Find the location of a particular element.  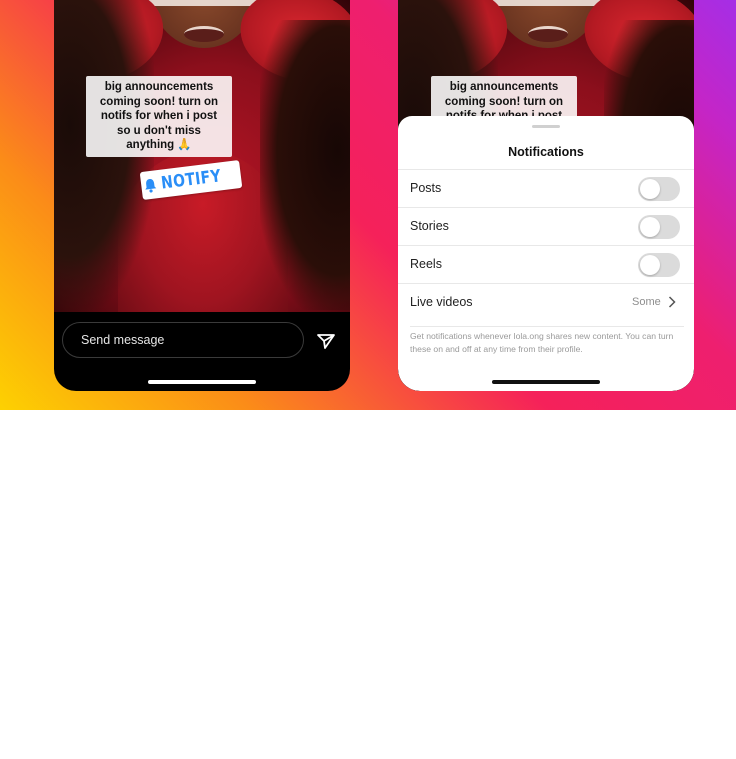

row-label: Stories is located at coordinates (429, 226).